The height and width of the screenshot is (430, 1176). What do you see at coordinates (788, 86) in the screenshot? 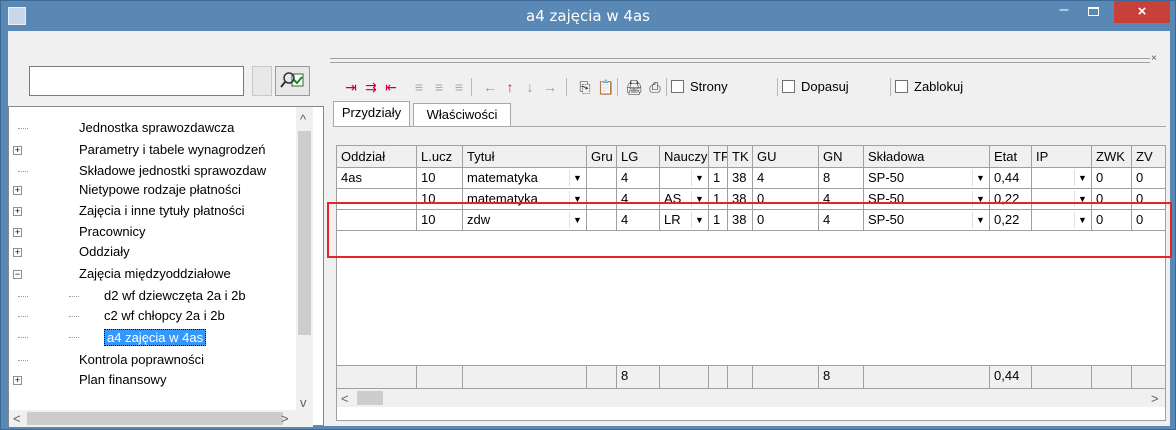
I see `checkbox-dopasuj` at bounding box center [788, 86].